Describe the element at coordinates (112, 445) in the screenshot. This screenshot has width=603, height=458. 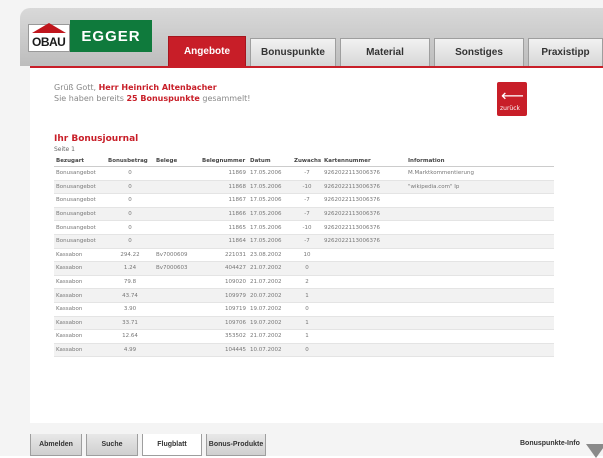
I see `tab-suche: Suche` at that location.